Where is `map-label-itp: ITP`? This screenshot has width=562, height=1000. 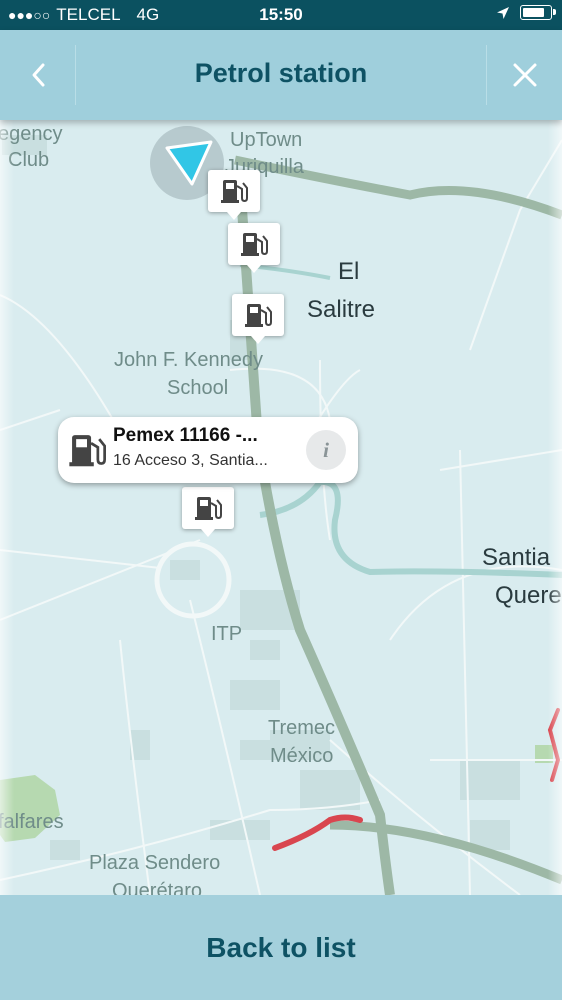 map-label-itp: ITP is located at coordinates (227, 634).